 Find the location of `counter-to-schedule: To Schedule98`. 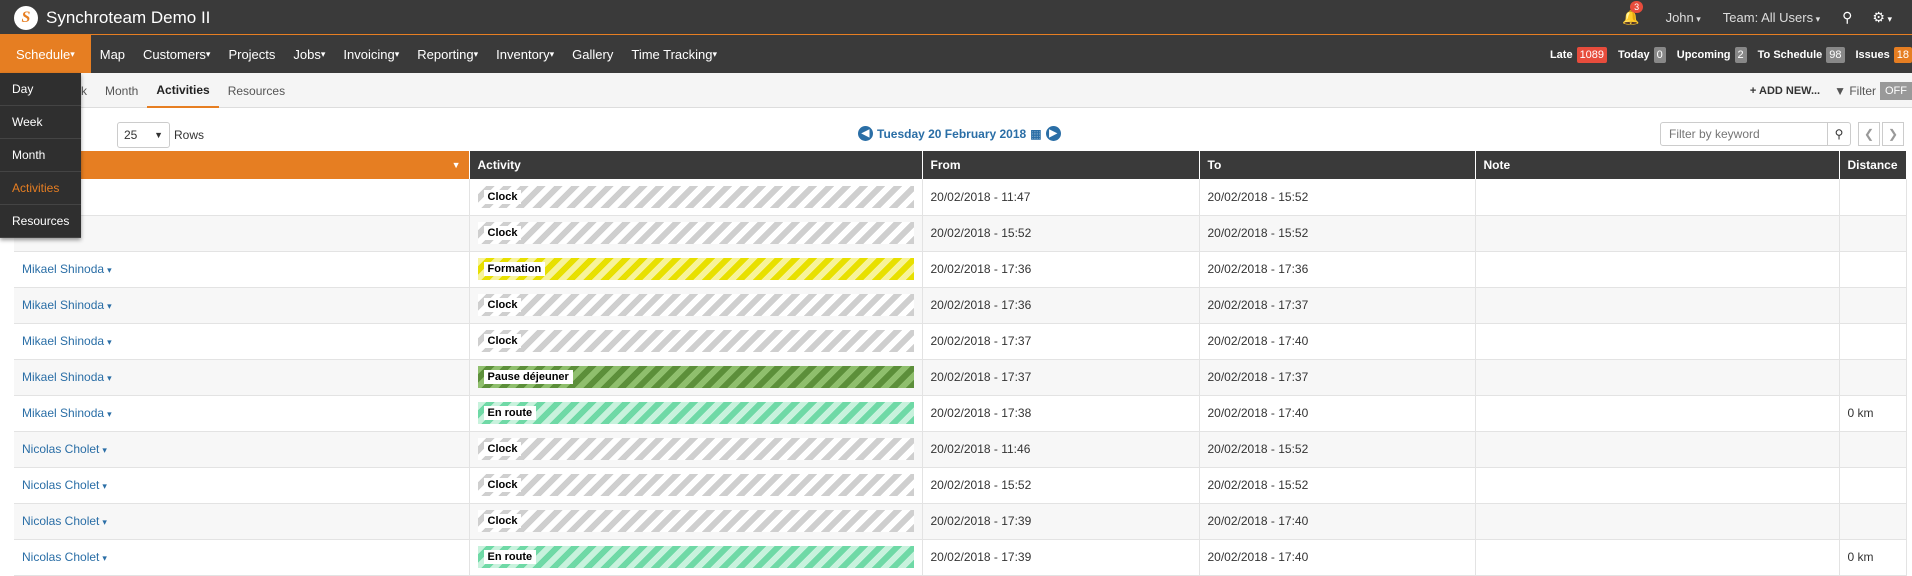

counter-to-schedule: To Schedule98 is located at coordinates (1801, 55).